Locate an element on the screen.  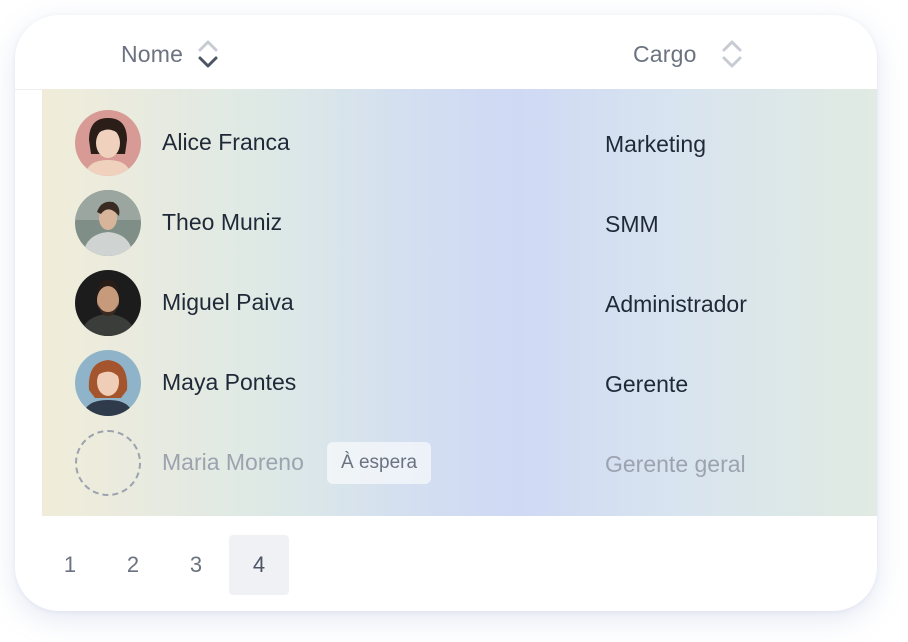
column-header-cargo: Cargo is located at coordinates (688, 54).